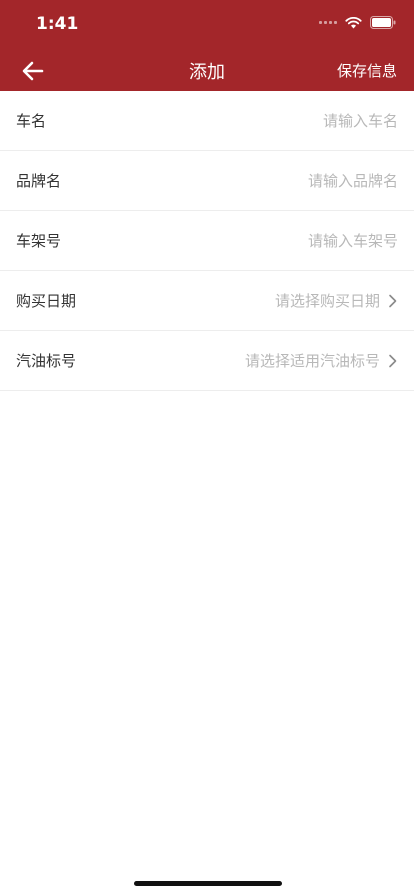 The image size is (414, 896). Describe the element at coordinates (39, 181) in the screenshot. I see `brand-name-label: 品牌名` at that location.